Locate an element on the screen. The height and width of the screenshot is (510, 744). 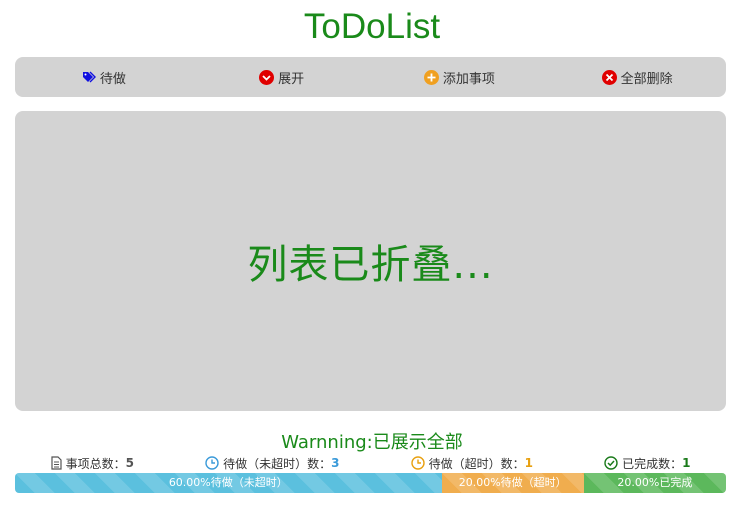
add-item-button: 添加事项 is located at coordinates (460, 77).